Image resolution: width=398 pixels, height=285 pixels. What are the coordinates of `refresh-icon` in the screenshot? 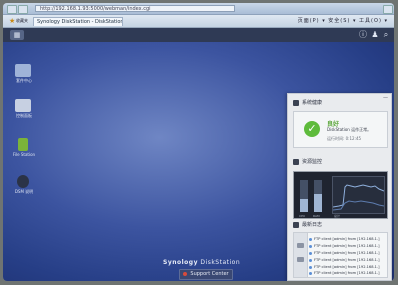 It's located at (300, 245).